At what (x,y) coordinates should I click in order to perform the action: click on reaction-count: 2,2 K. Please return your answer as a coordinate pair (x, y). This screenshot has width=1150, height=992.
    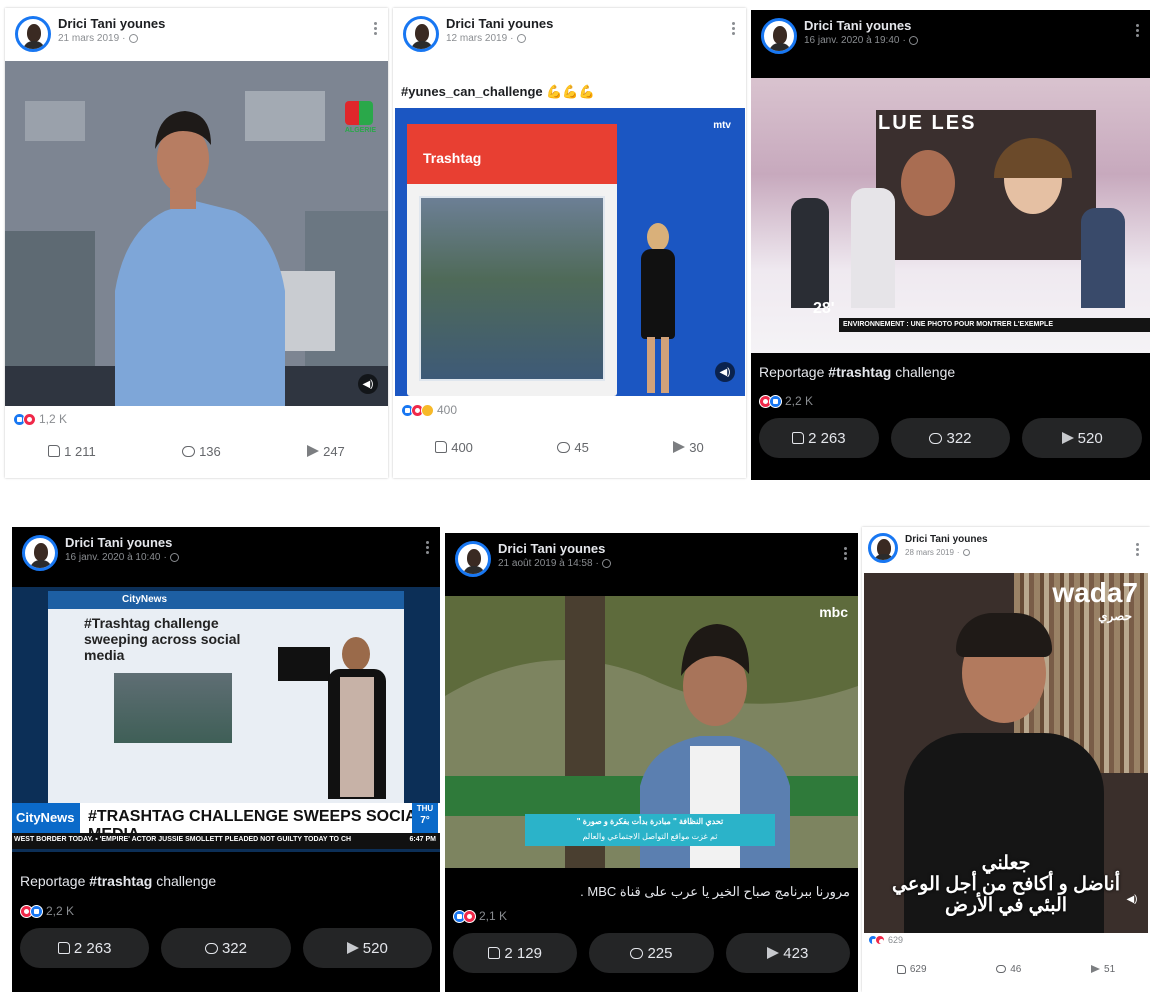
    Looking at the image, I should click on (799, 401).